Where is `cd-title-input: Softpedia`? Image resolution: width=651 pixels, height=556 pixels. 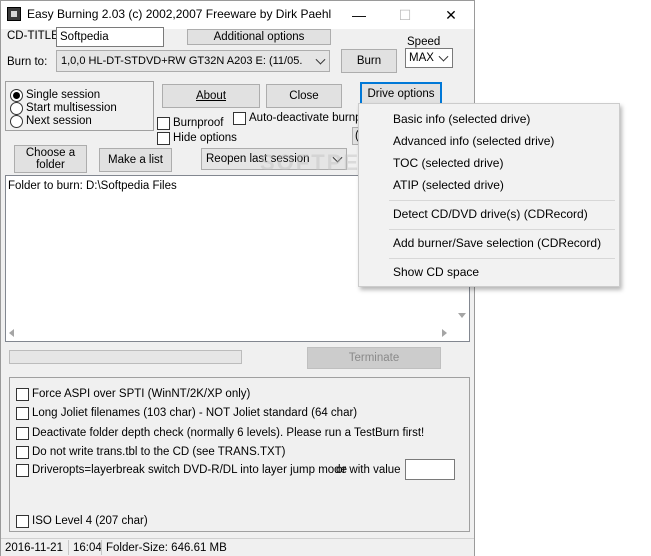 cd-title-input: Softpedia is located at coordinates (110, 37).